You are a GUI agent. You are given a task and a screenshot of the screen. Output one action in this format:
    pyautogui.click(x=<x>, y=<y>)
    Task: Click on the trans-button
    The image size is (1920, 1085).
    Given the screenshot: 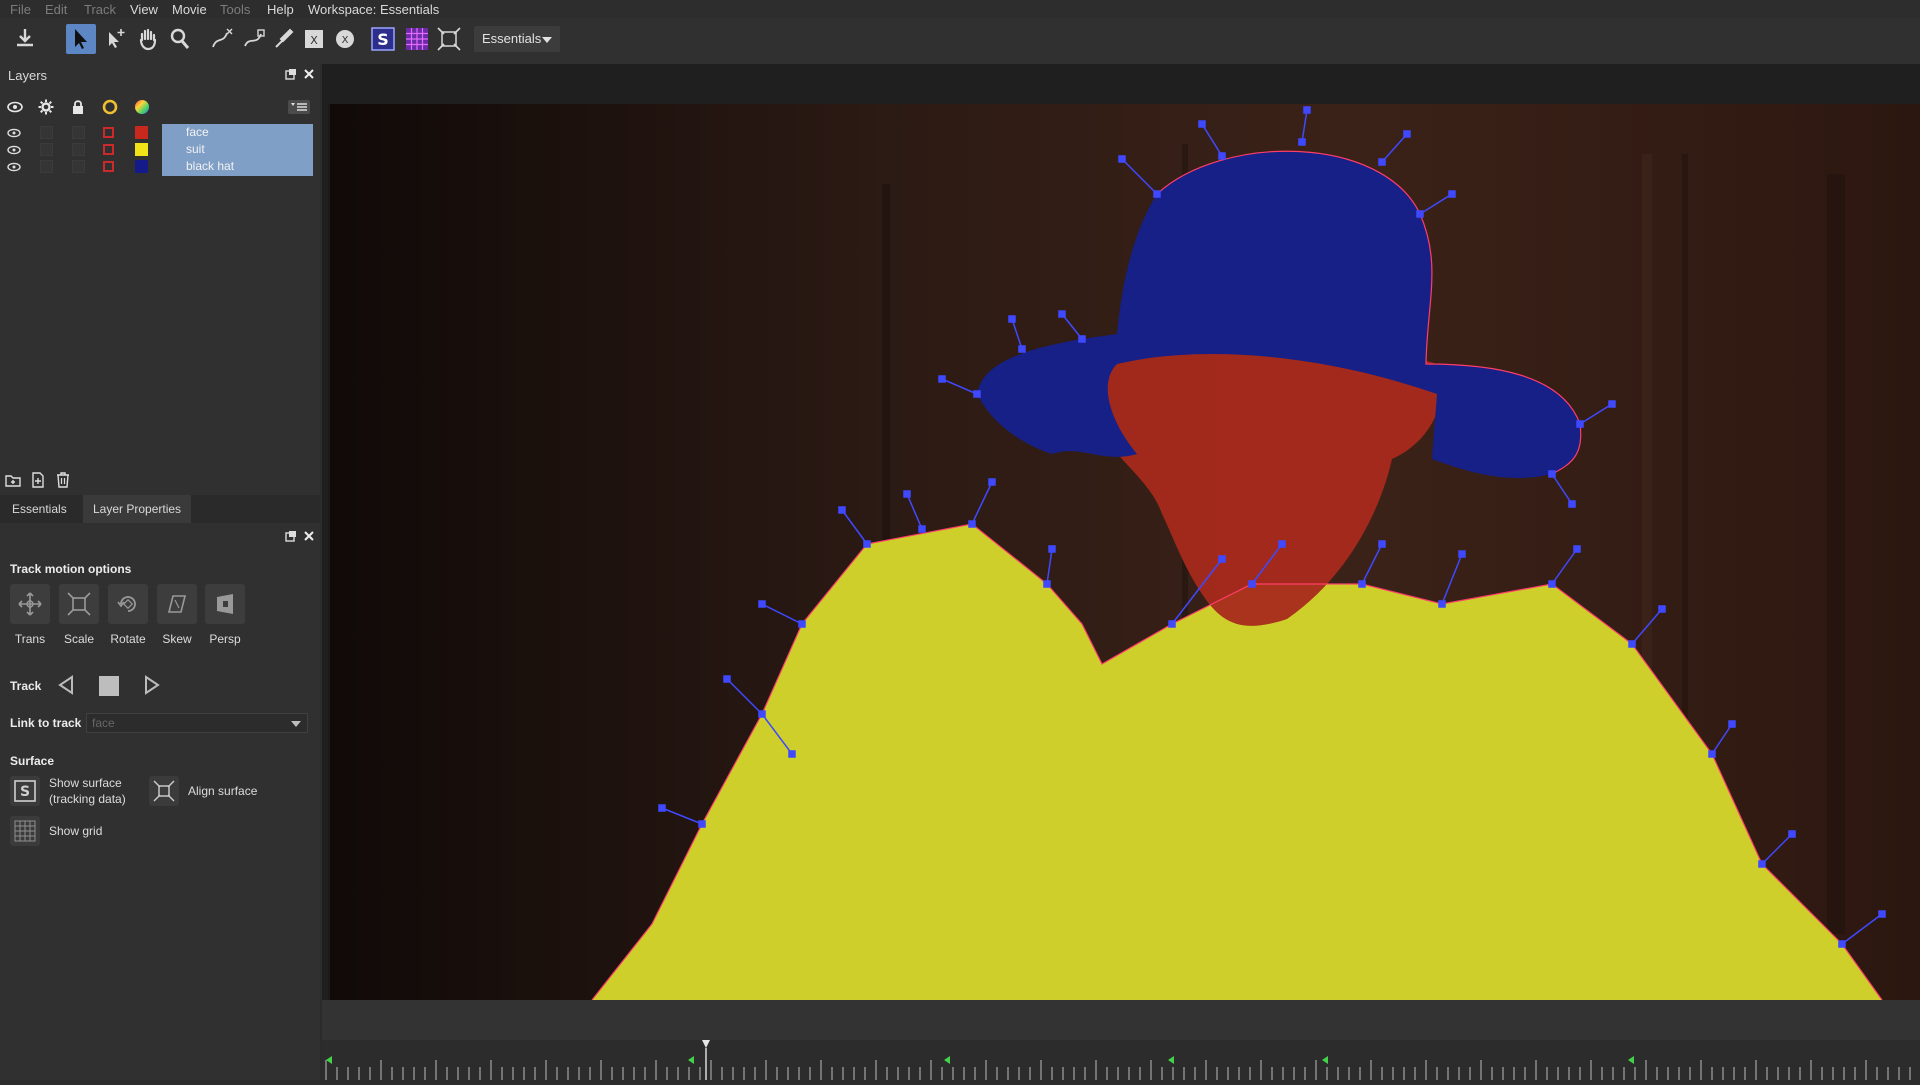 What is the action you would take?
    pyautogui.click(x=30, y=604)
    